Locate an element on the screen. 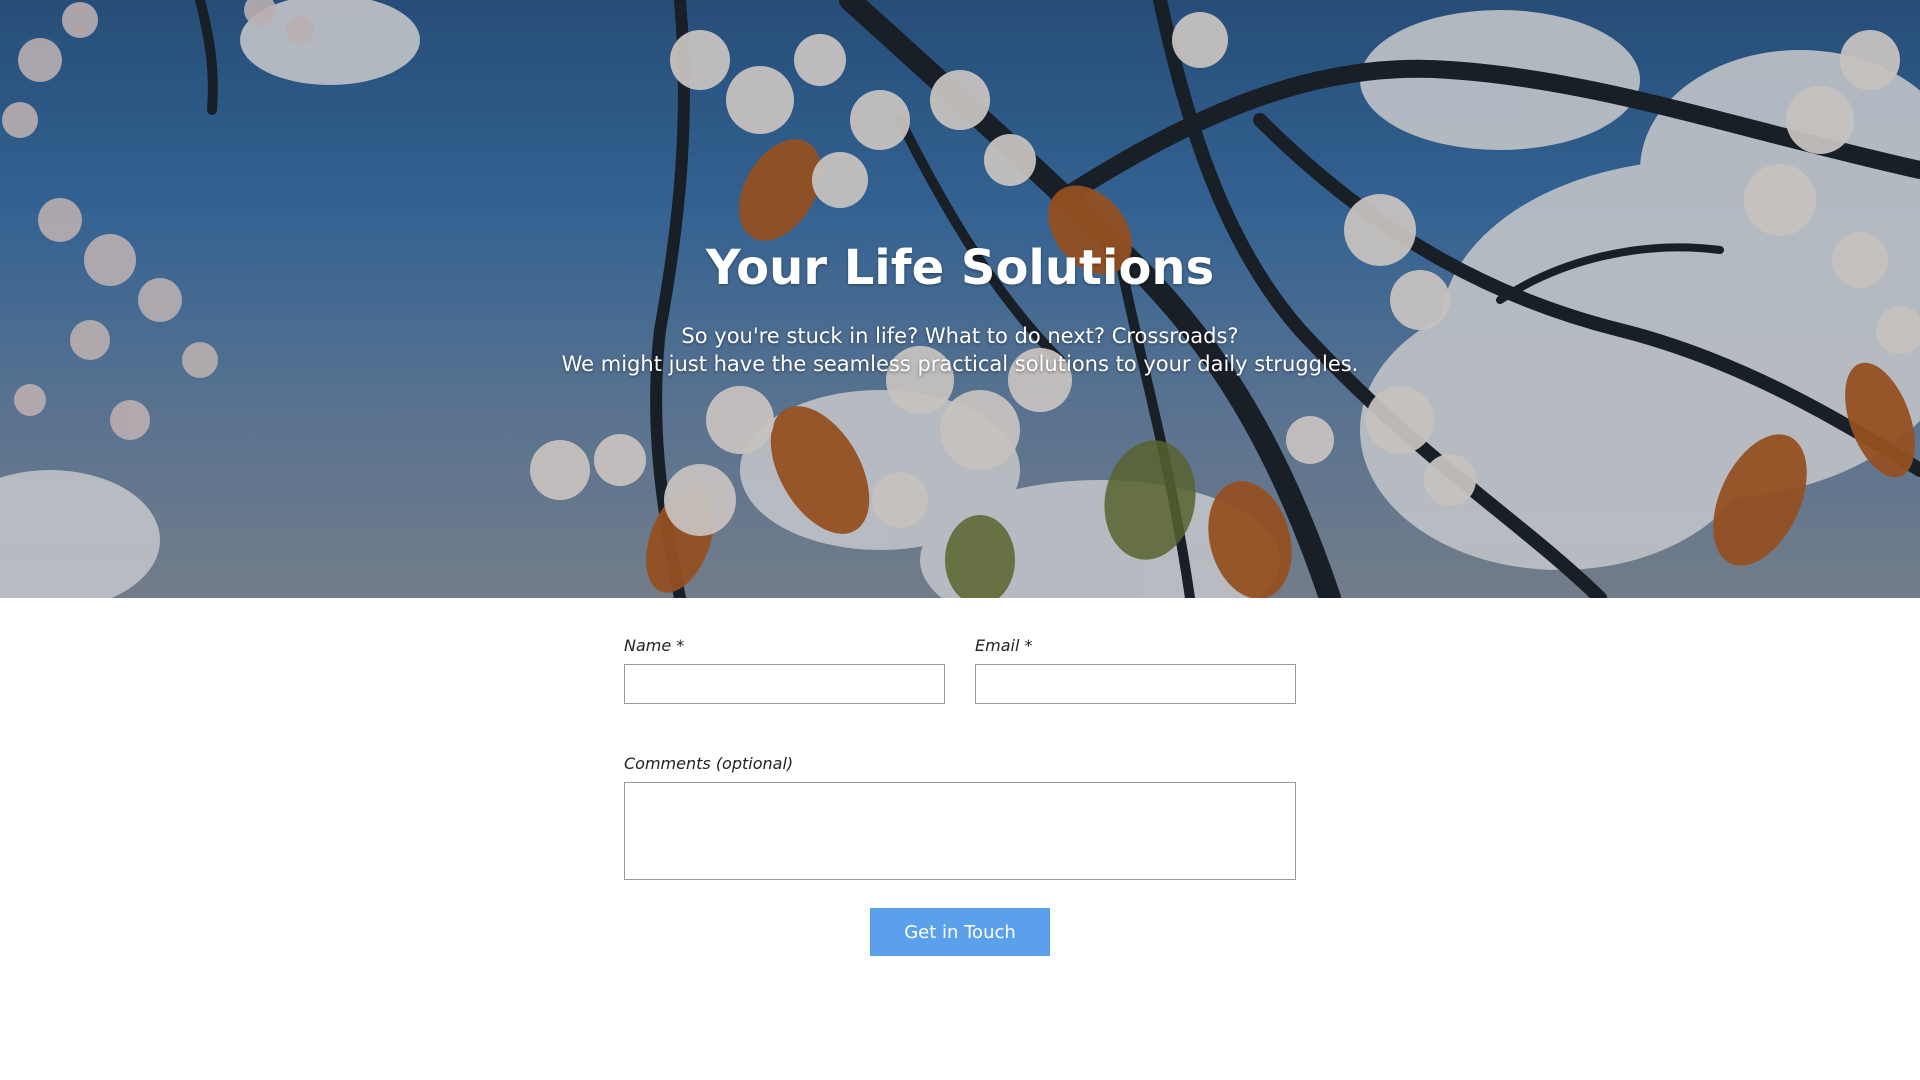  comments-textarea is located at coordinates (960, 831).